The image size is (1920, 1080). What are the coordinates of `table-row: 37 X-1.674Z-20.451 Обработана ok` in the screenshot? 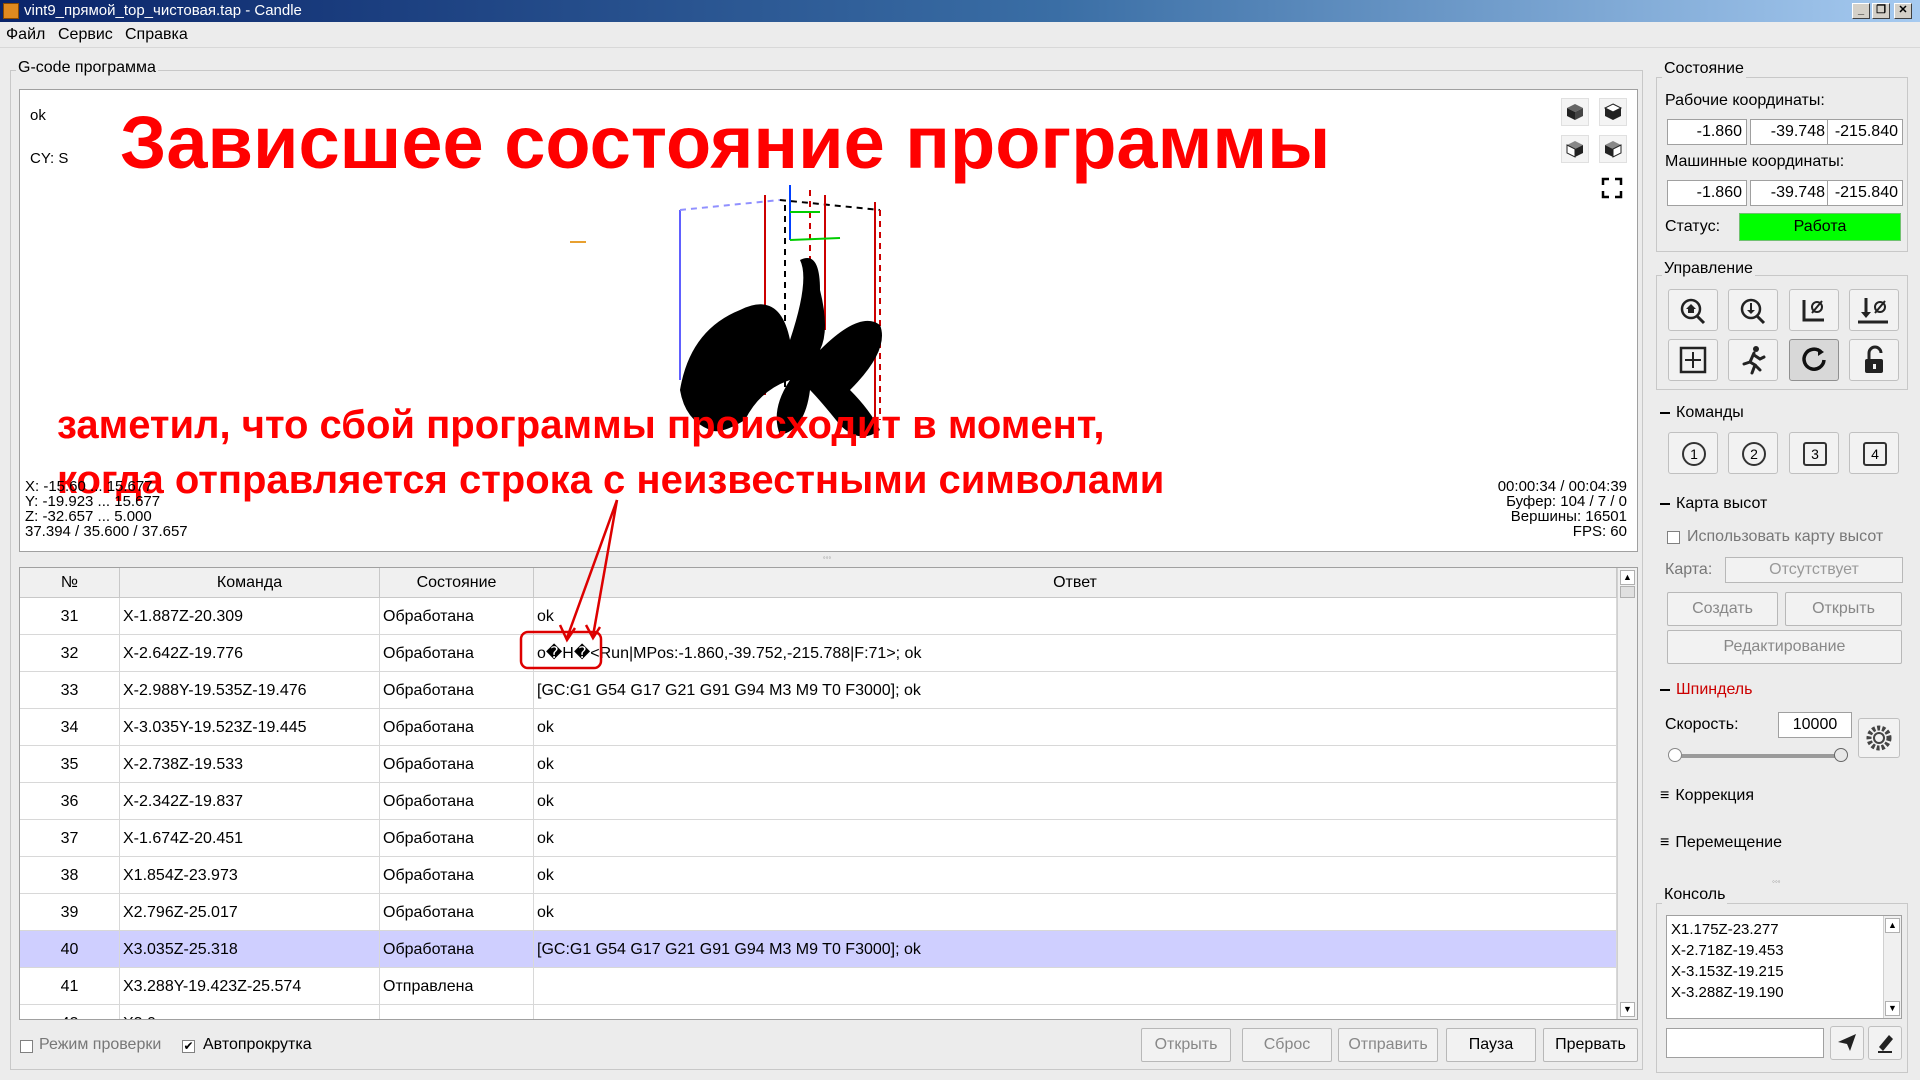 It's located at (818, 838).